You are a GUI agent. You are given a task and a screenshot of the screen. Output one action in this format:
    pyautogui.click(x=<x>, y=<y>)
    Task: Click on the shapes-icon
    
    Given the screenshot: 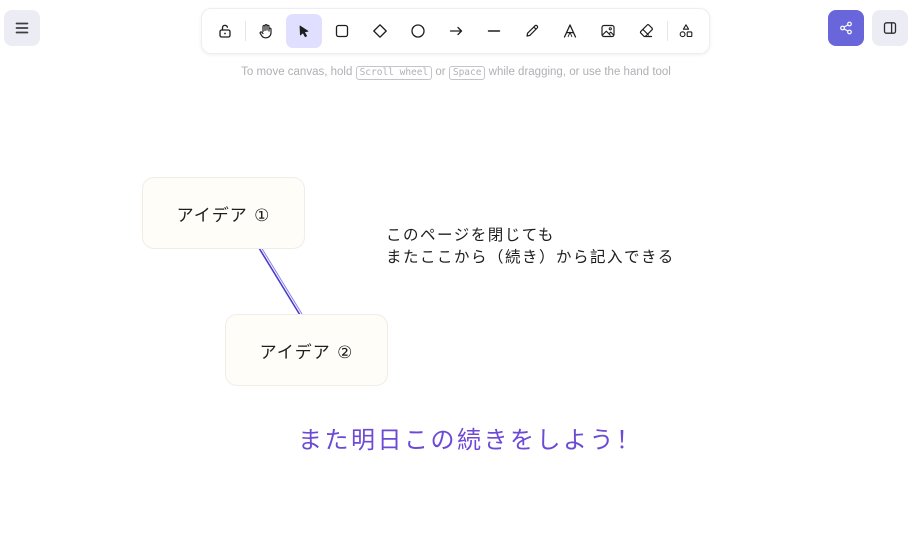 What is the action you would take?
    pyautogui.click(x=686, y=31)
    